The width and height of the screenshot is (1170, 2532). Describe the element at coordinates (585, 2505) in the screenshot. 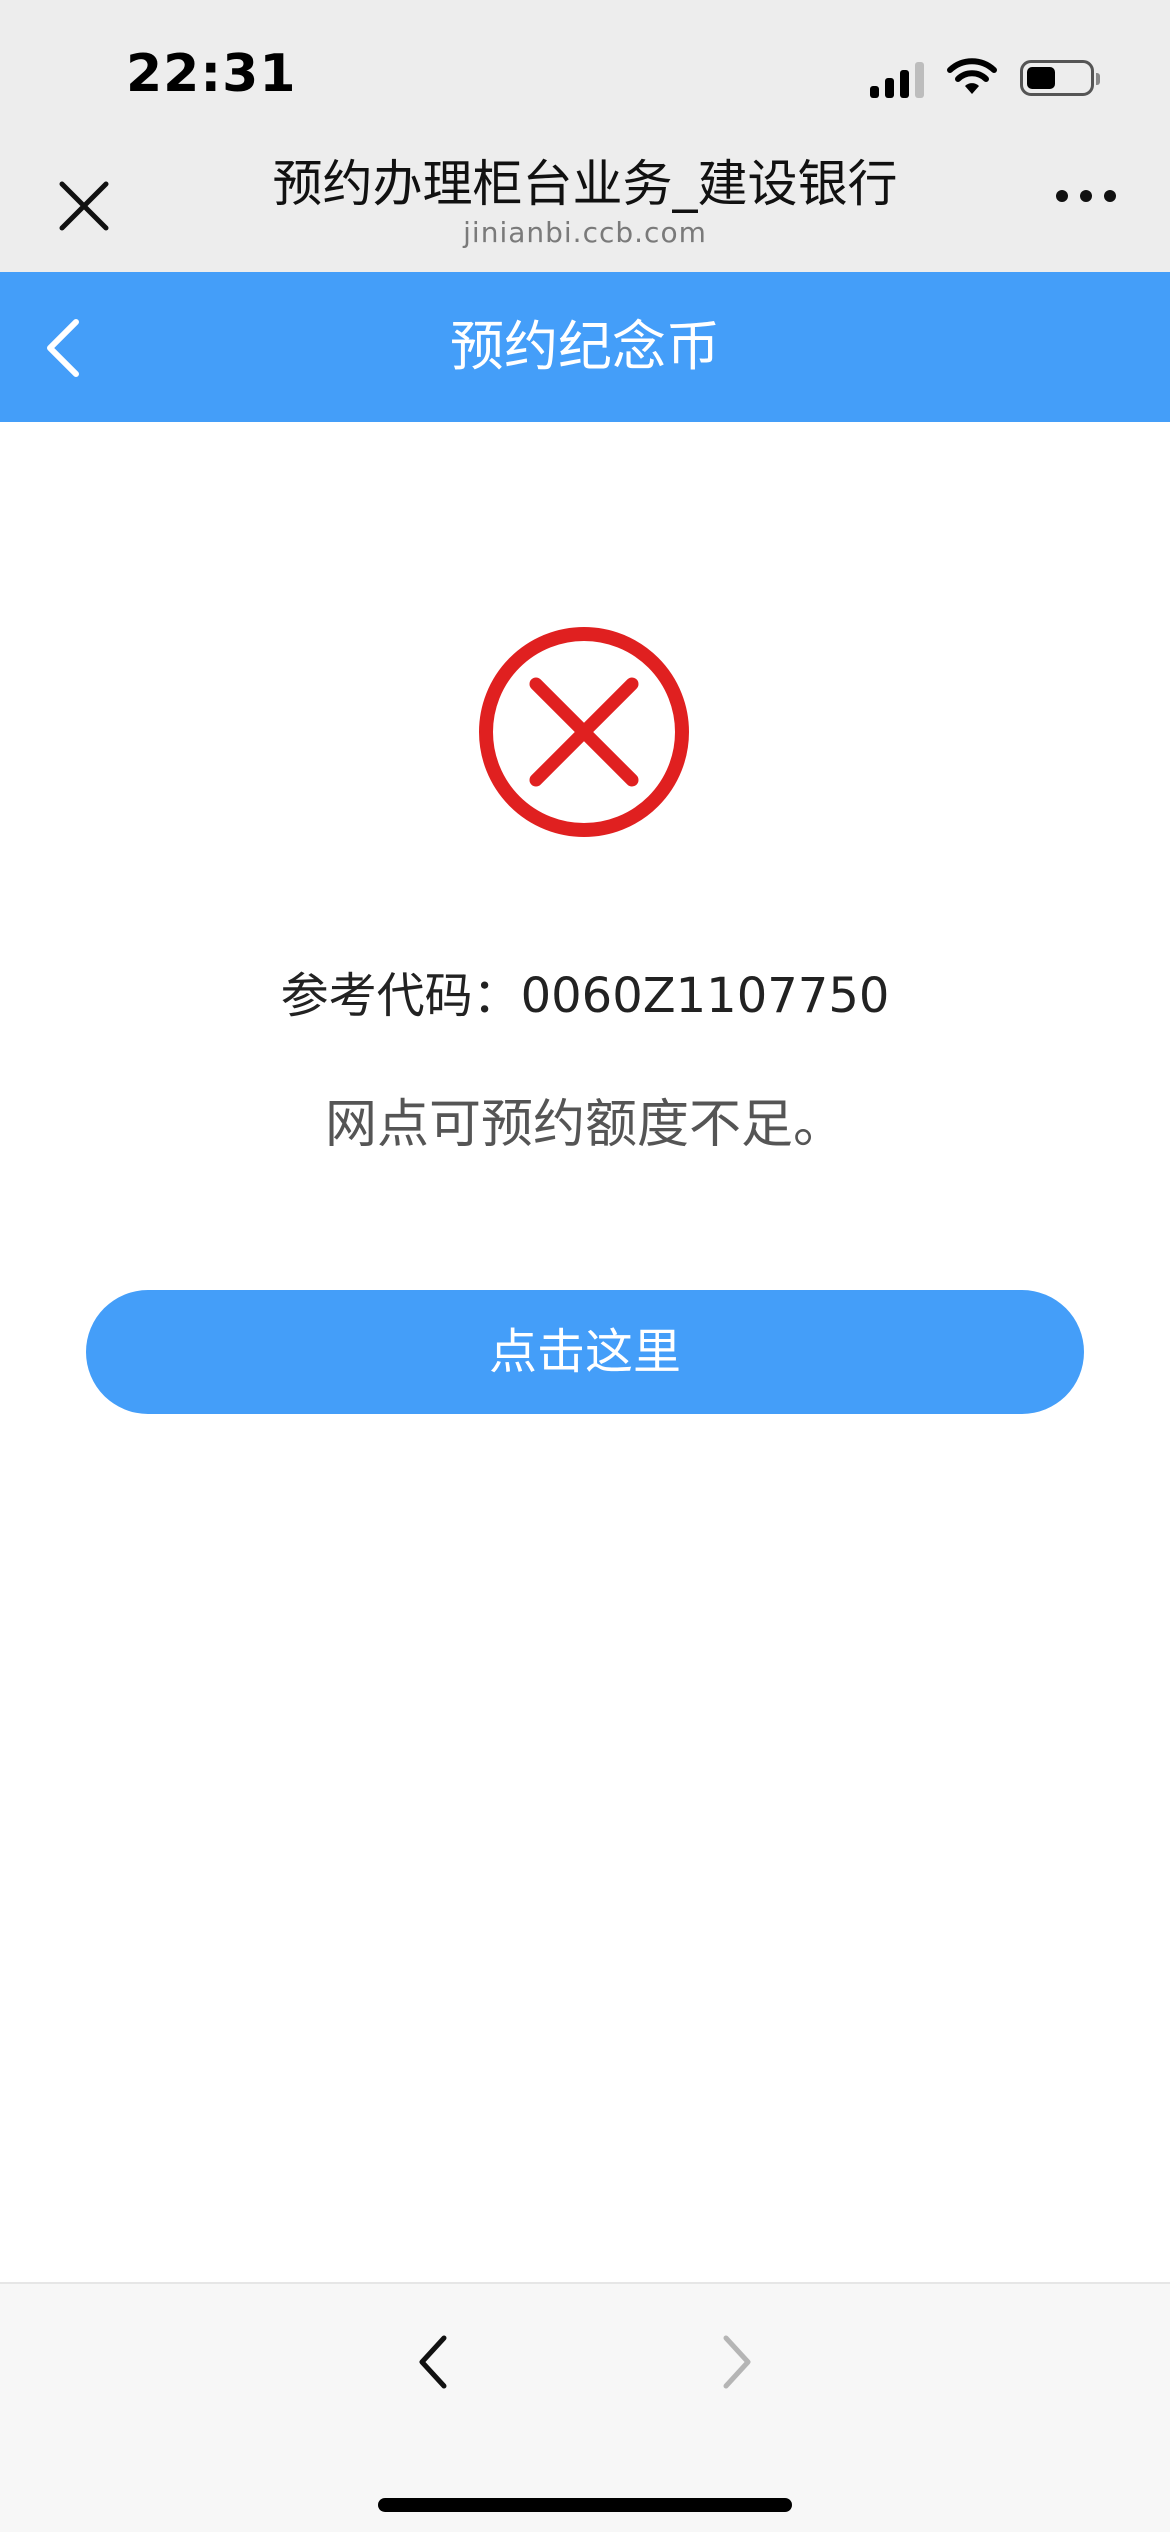

I see `home-indicator` at that location.